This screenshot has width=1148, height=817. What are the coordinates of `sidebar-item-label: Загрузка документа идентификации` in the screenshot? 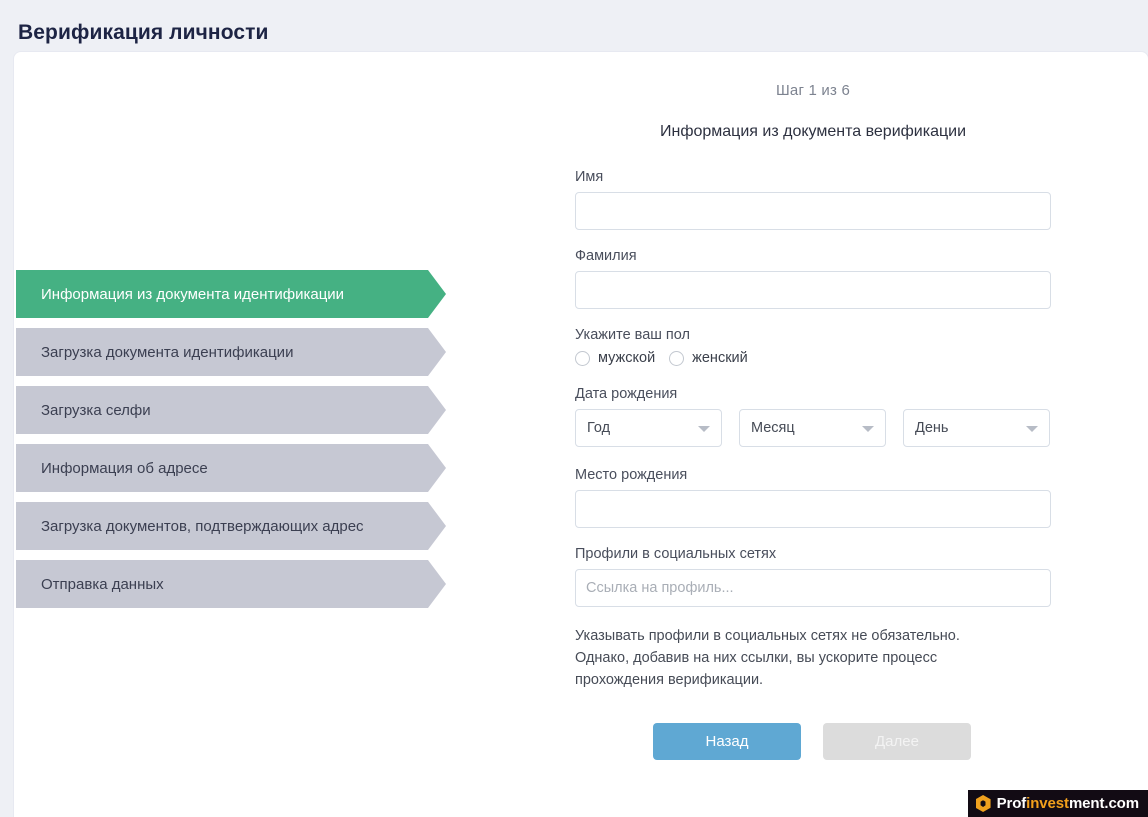 It's located at (167, 352).